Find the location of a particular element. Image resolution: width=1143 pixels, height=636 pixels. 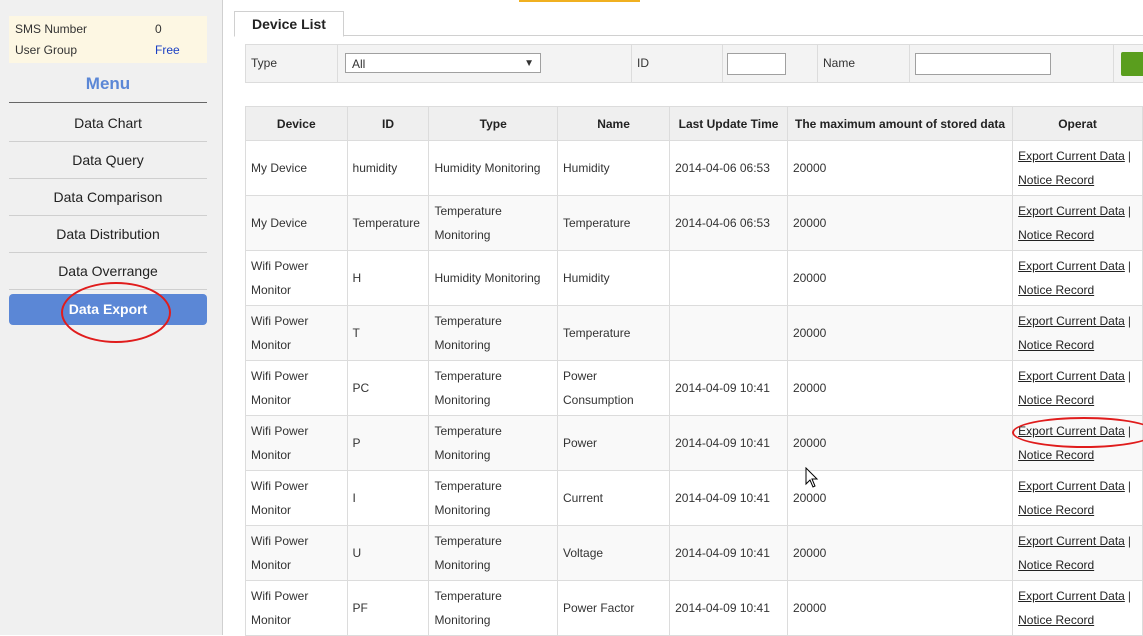

account-info-box: SMS Number 0 User Group Free is located at coordinates (108, 39).